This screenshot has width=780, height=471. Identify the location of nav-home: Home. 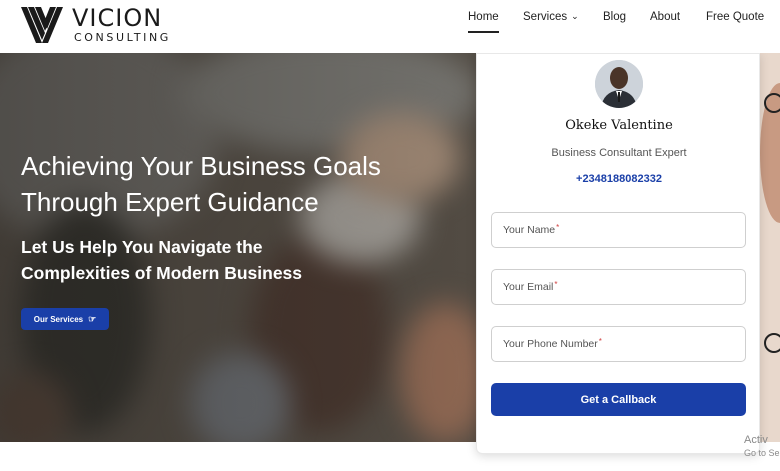
(483, 22).